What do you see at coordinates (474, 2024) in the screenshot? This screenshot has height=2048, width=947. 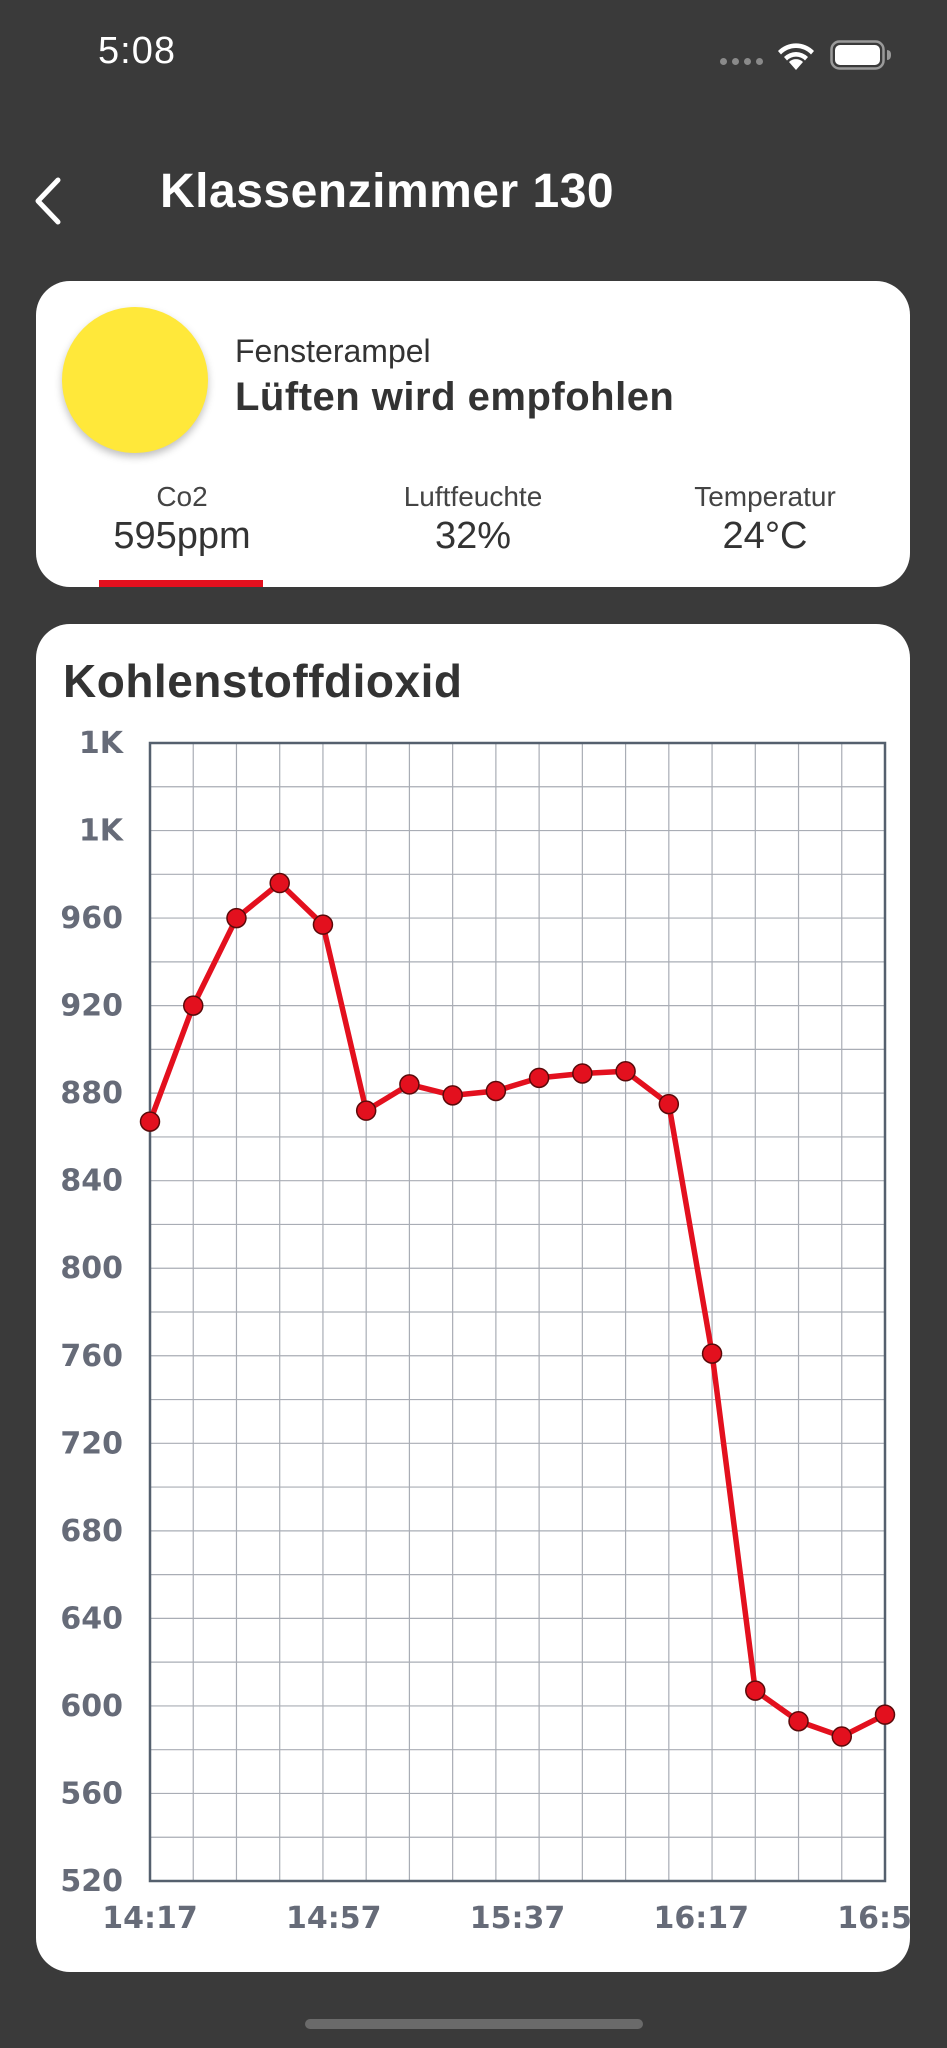 I see `home-indicator` at bounding box center [474, 2024].